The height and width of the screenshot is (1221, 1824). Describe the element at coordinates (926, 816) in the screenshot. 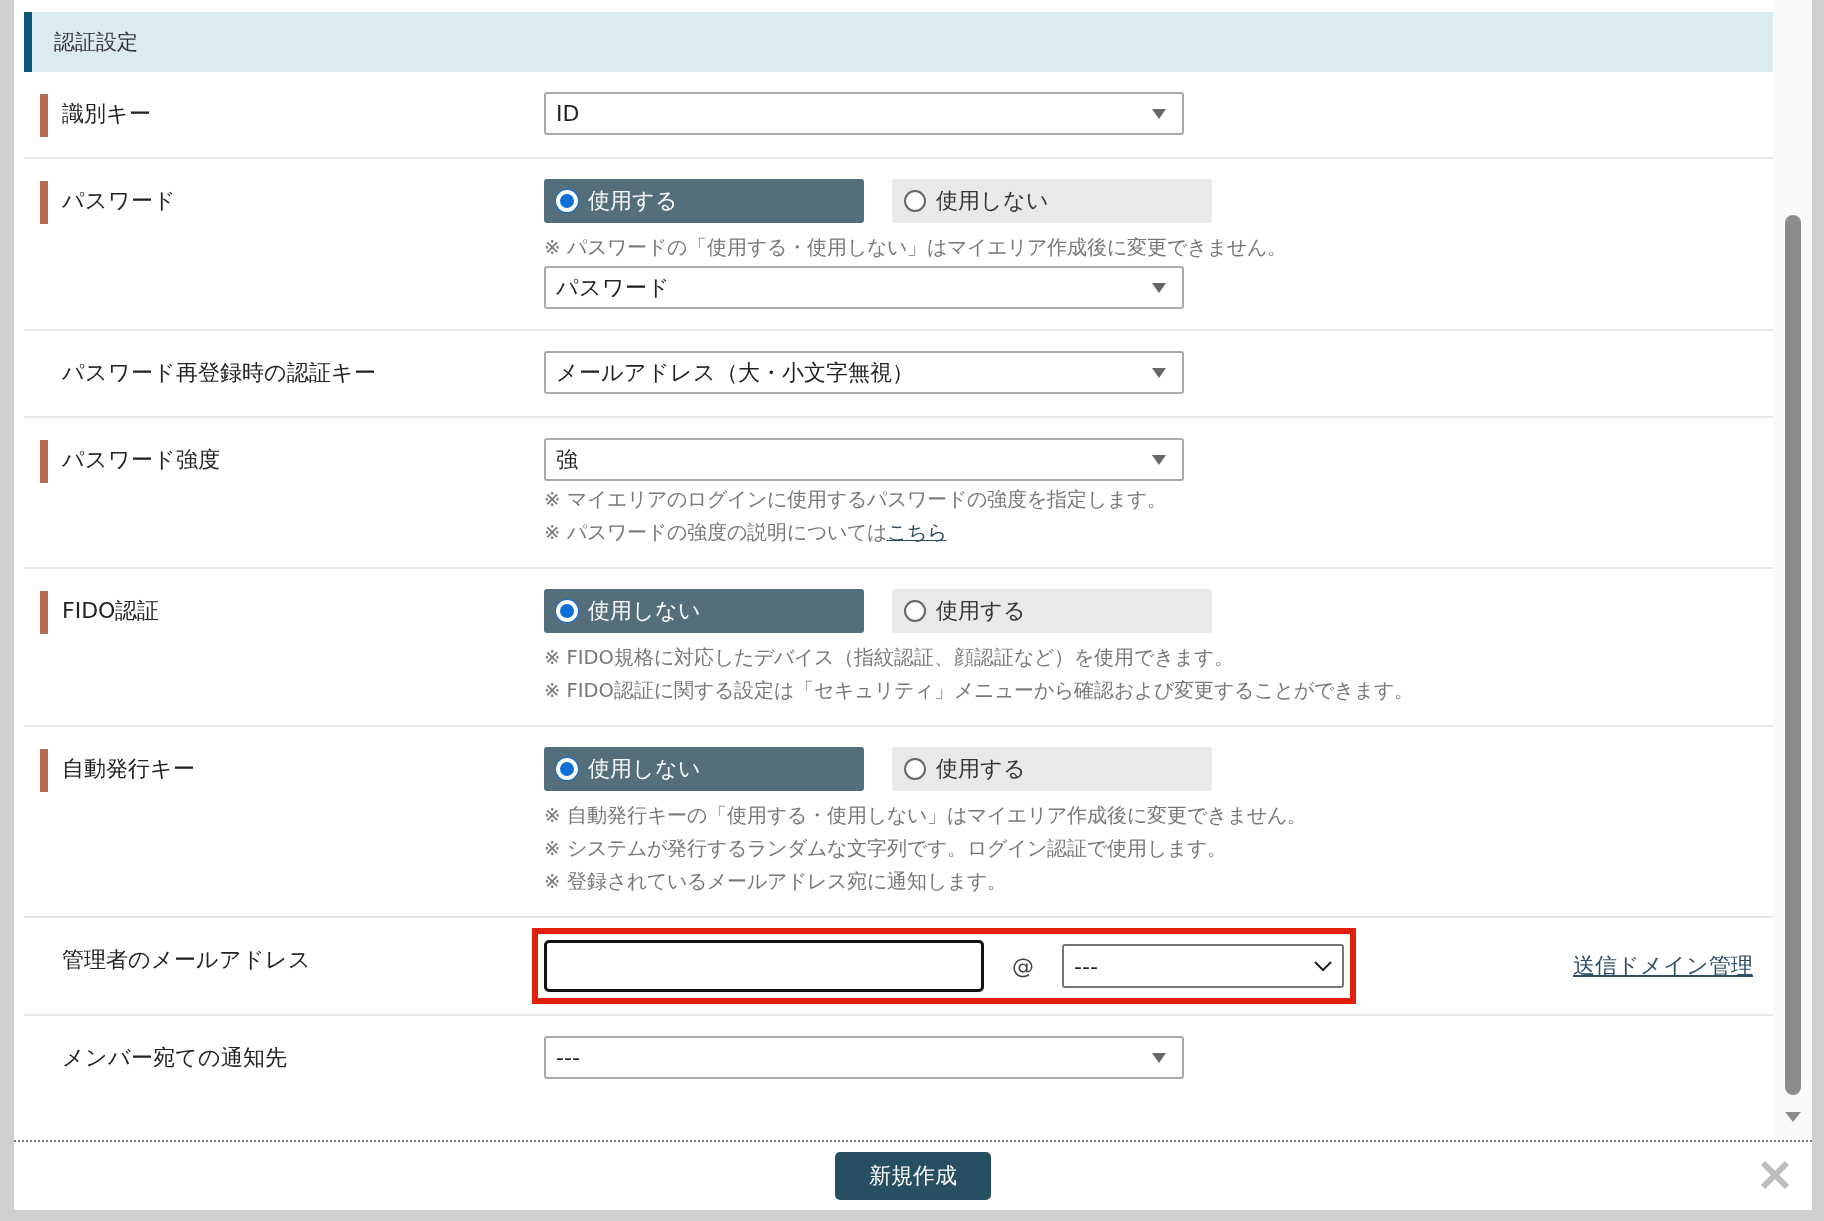

I see `note-text: ※ 自動発行キーの「使用する・使用しない」はマイエリア作成後に変更できません。` at that location.